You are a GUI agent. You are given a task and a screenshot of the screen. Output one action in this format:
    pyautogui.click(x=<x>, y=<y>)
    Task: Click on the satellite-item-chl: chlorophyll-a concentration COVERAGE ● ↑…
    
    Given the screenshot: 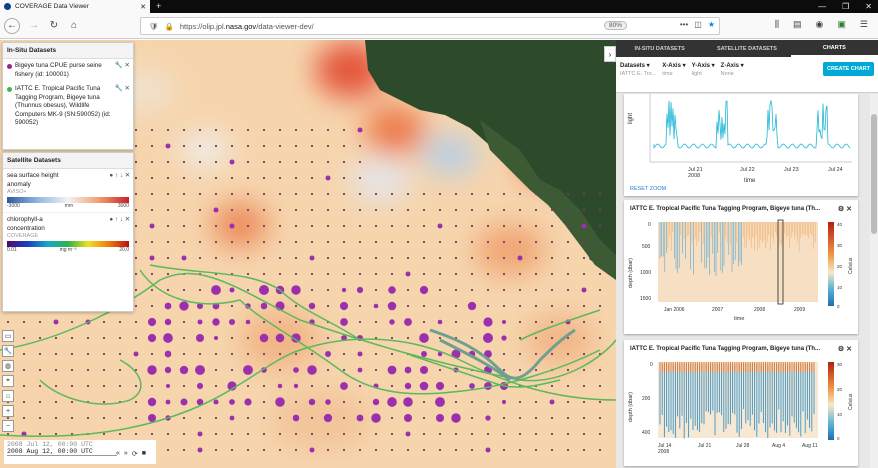 What is the action you would take?
    pyautogui.click(x=68, y=234)
    